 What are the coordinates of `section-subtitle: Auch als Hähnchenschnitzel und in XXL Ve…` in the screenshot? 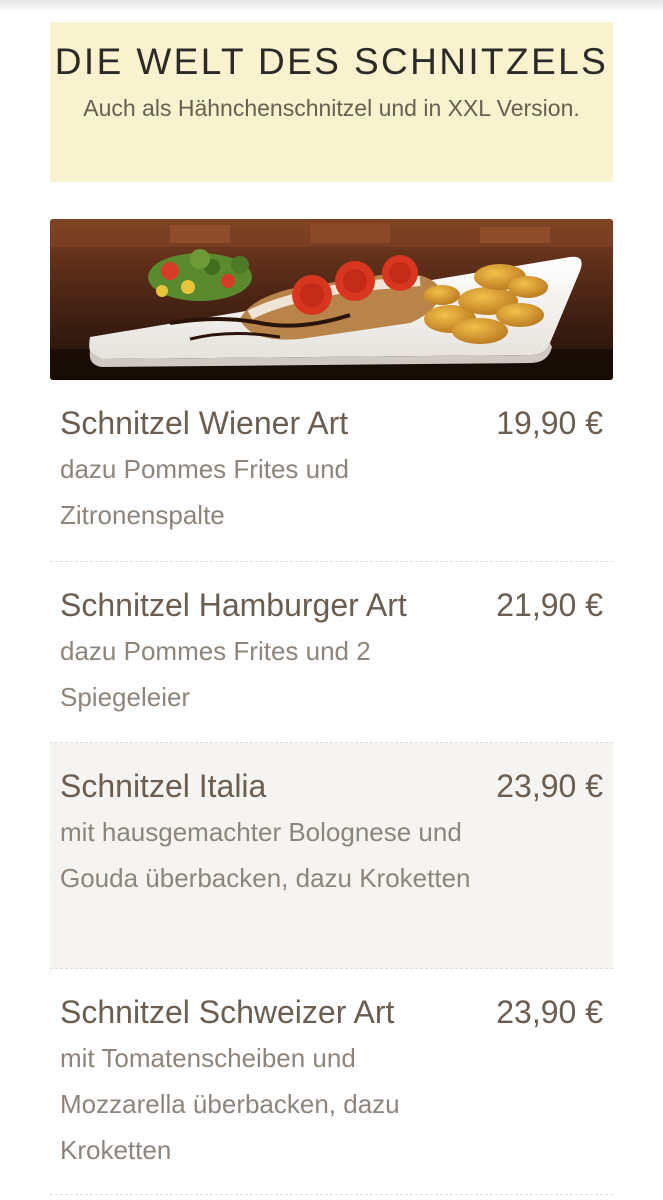 It's located at (331, 108).